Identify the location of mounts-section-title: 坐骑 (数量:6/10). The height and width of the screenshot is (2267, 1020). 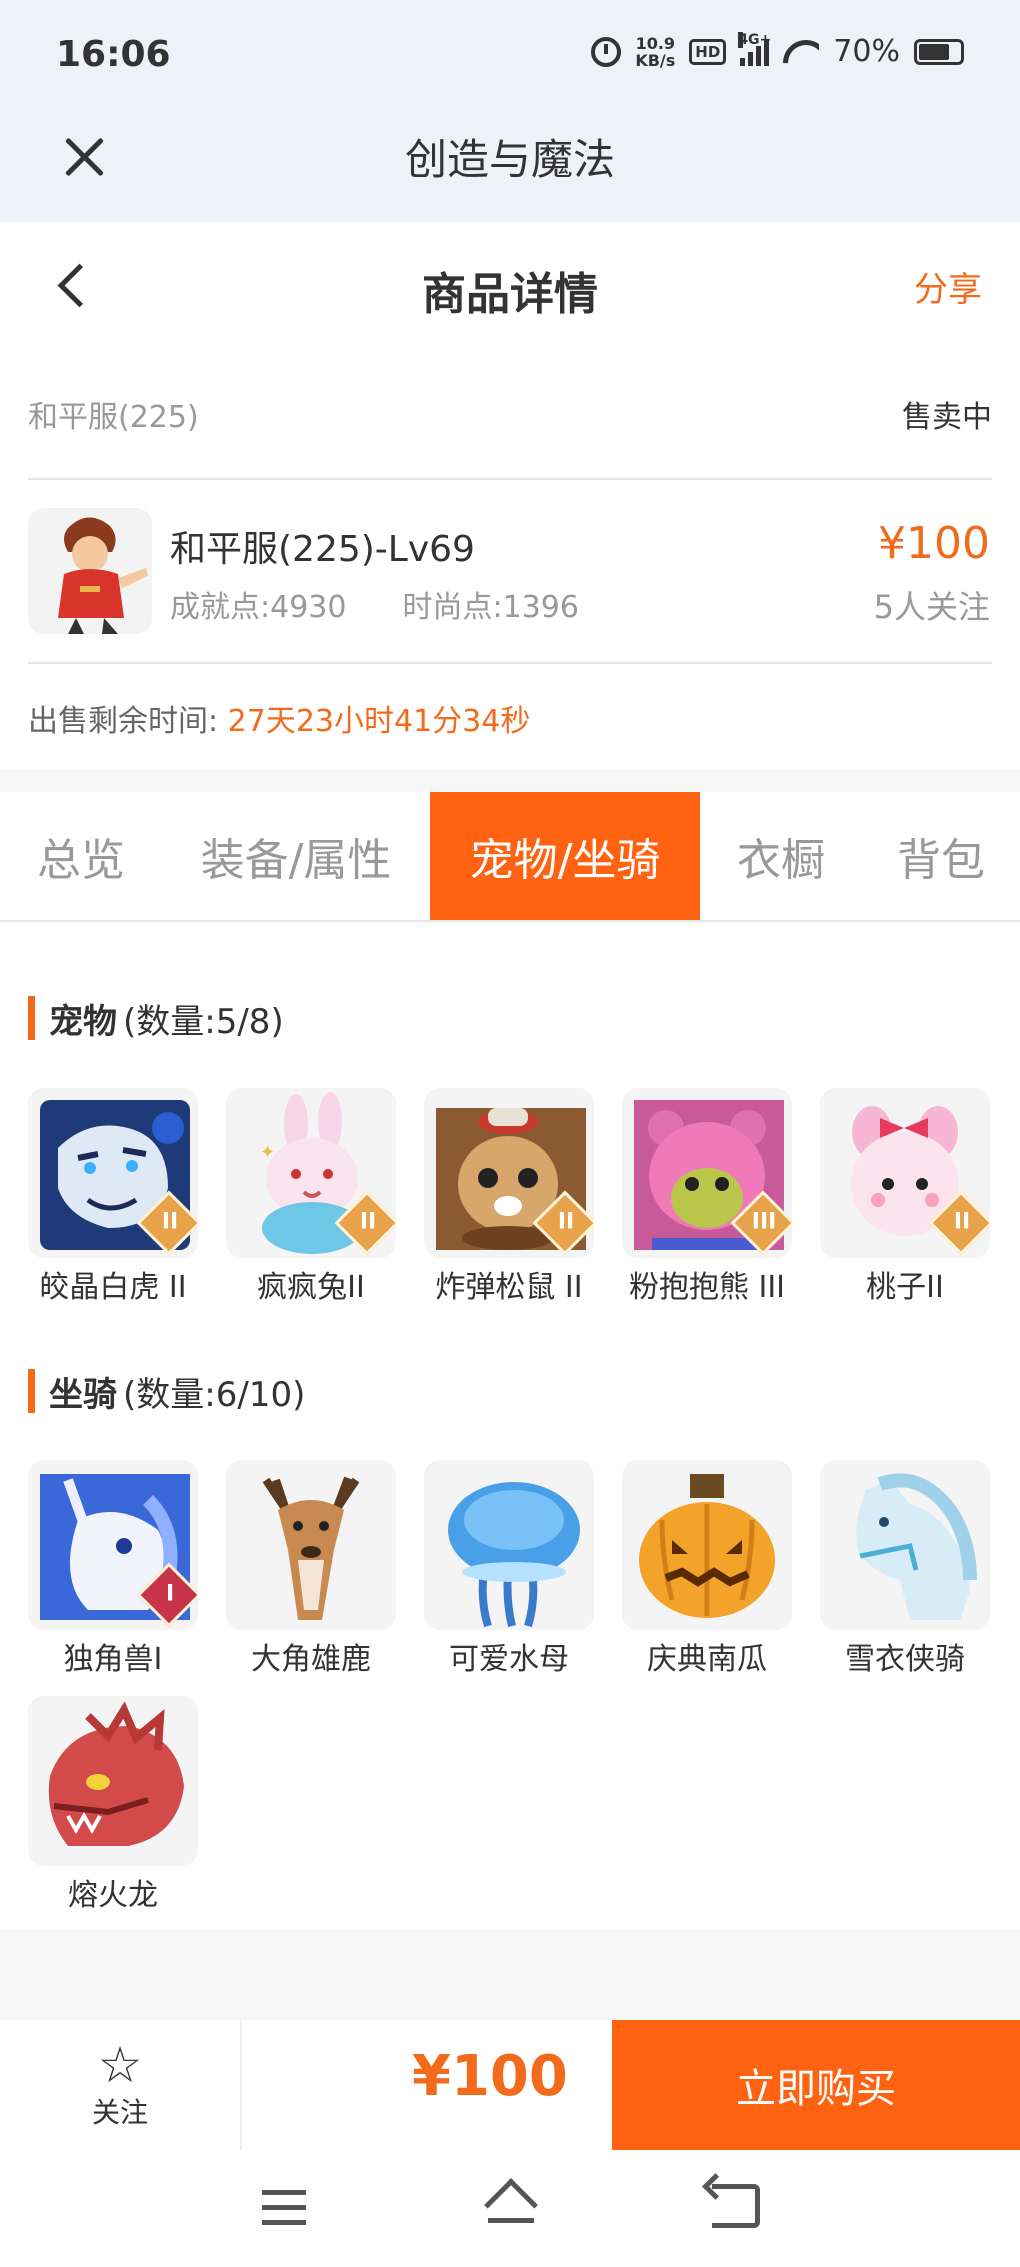
(166, 1391).